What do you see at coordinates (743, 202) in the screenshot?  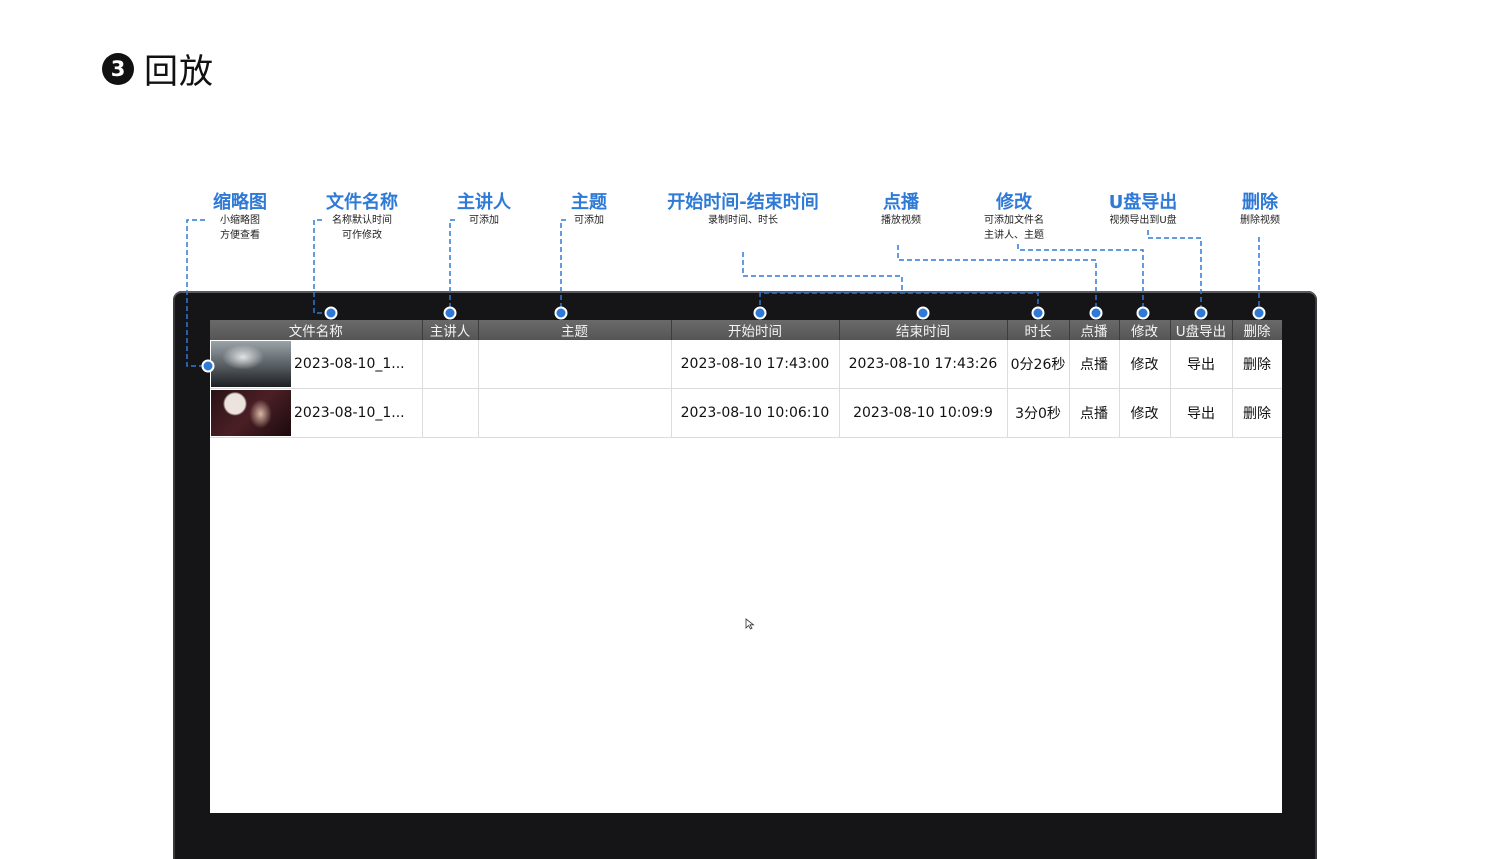 I see `callout-title: 开始时间-结束时间` at bounding box center [743, 202].